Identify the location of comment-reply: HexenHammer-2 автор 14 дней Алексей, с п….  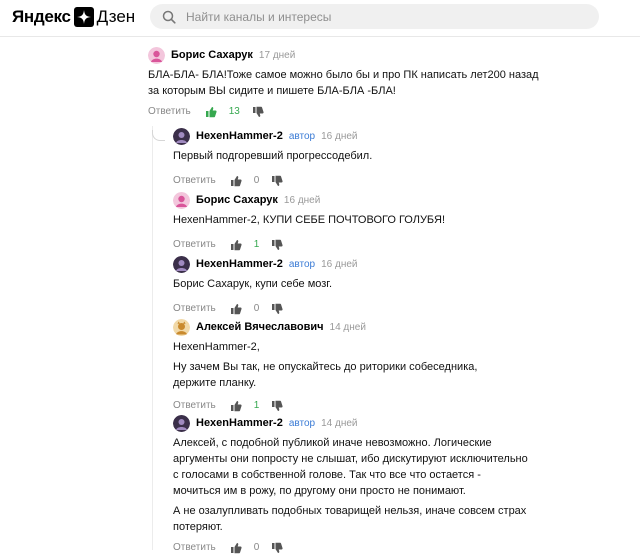
(352, 484).